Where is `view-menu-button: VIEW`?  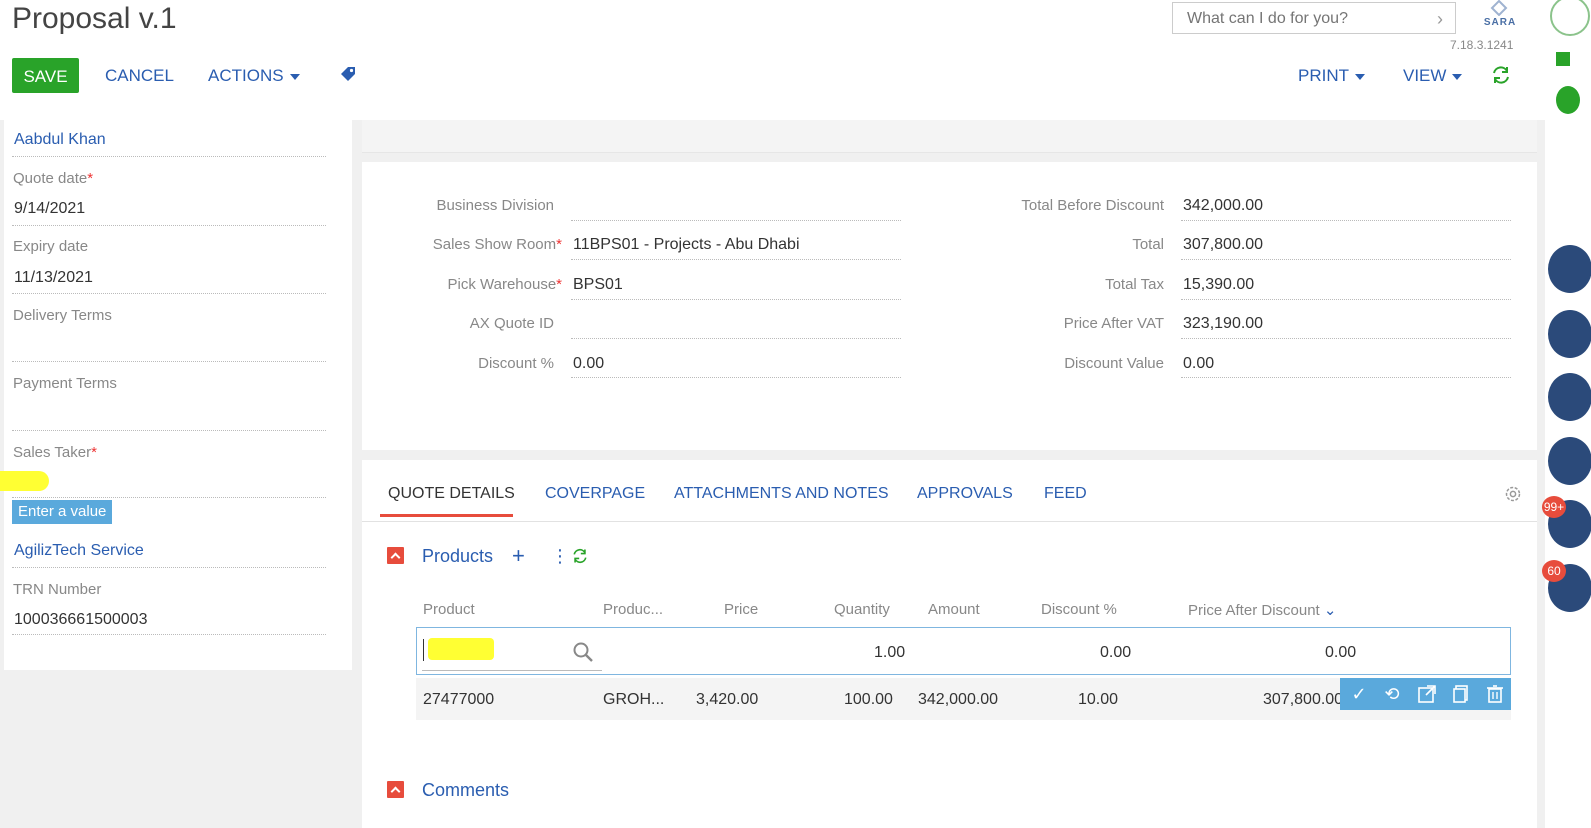 view-menu-button: VIEW is located at coordinates (1433, 76).